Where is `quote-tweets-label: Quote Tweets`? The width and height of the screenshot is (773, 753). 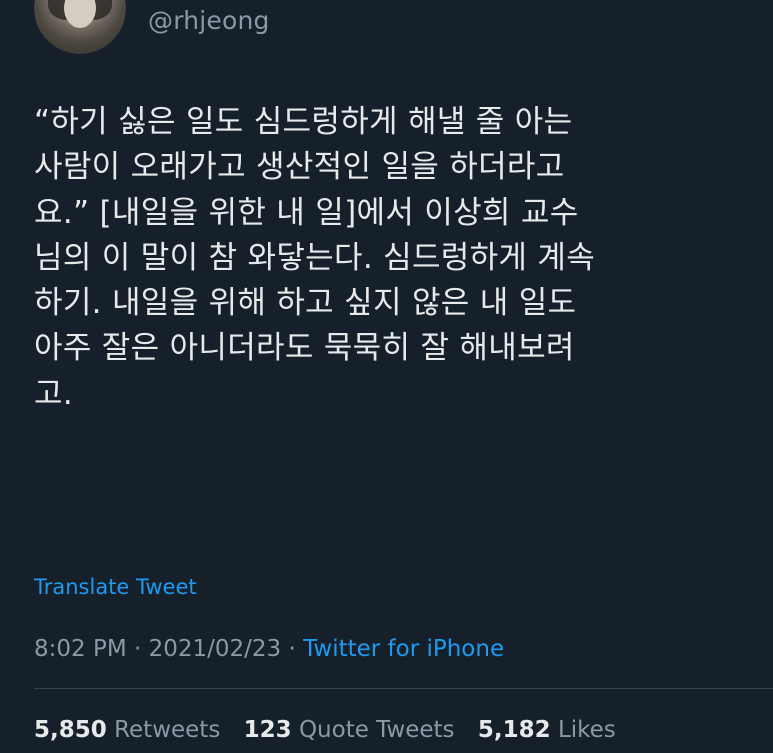
quote-tweets-label: Quote Tweets is located at coordinates (376, 730).